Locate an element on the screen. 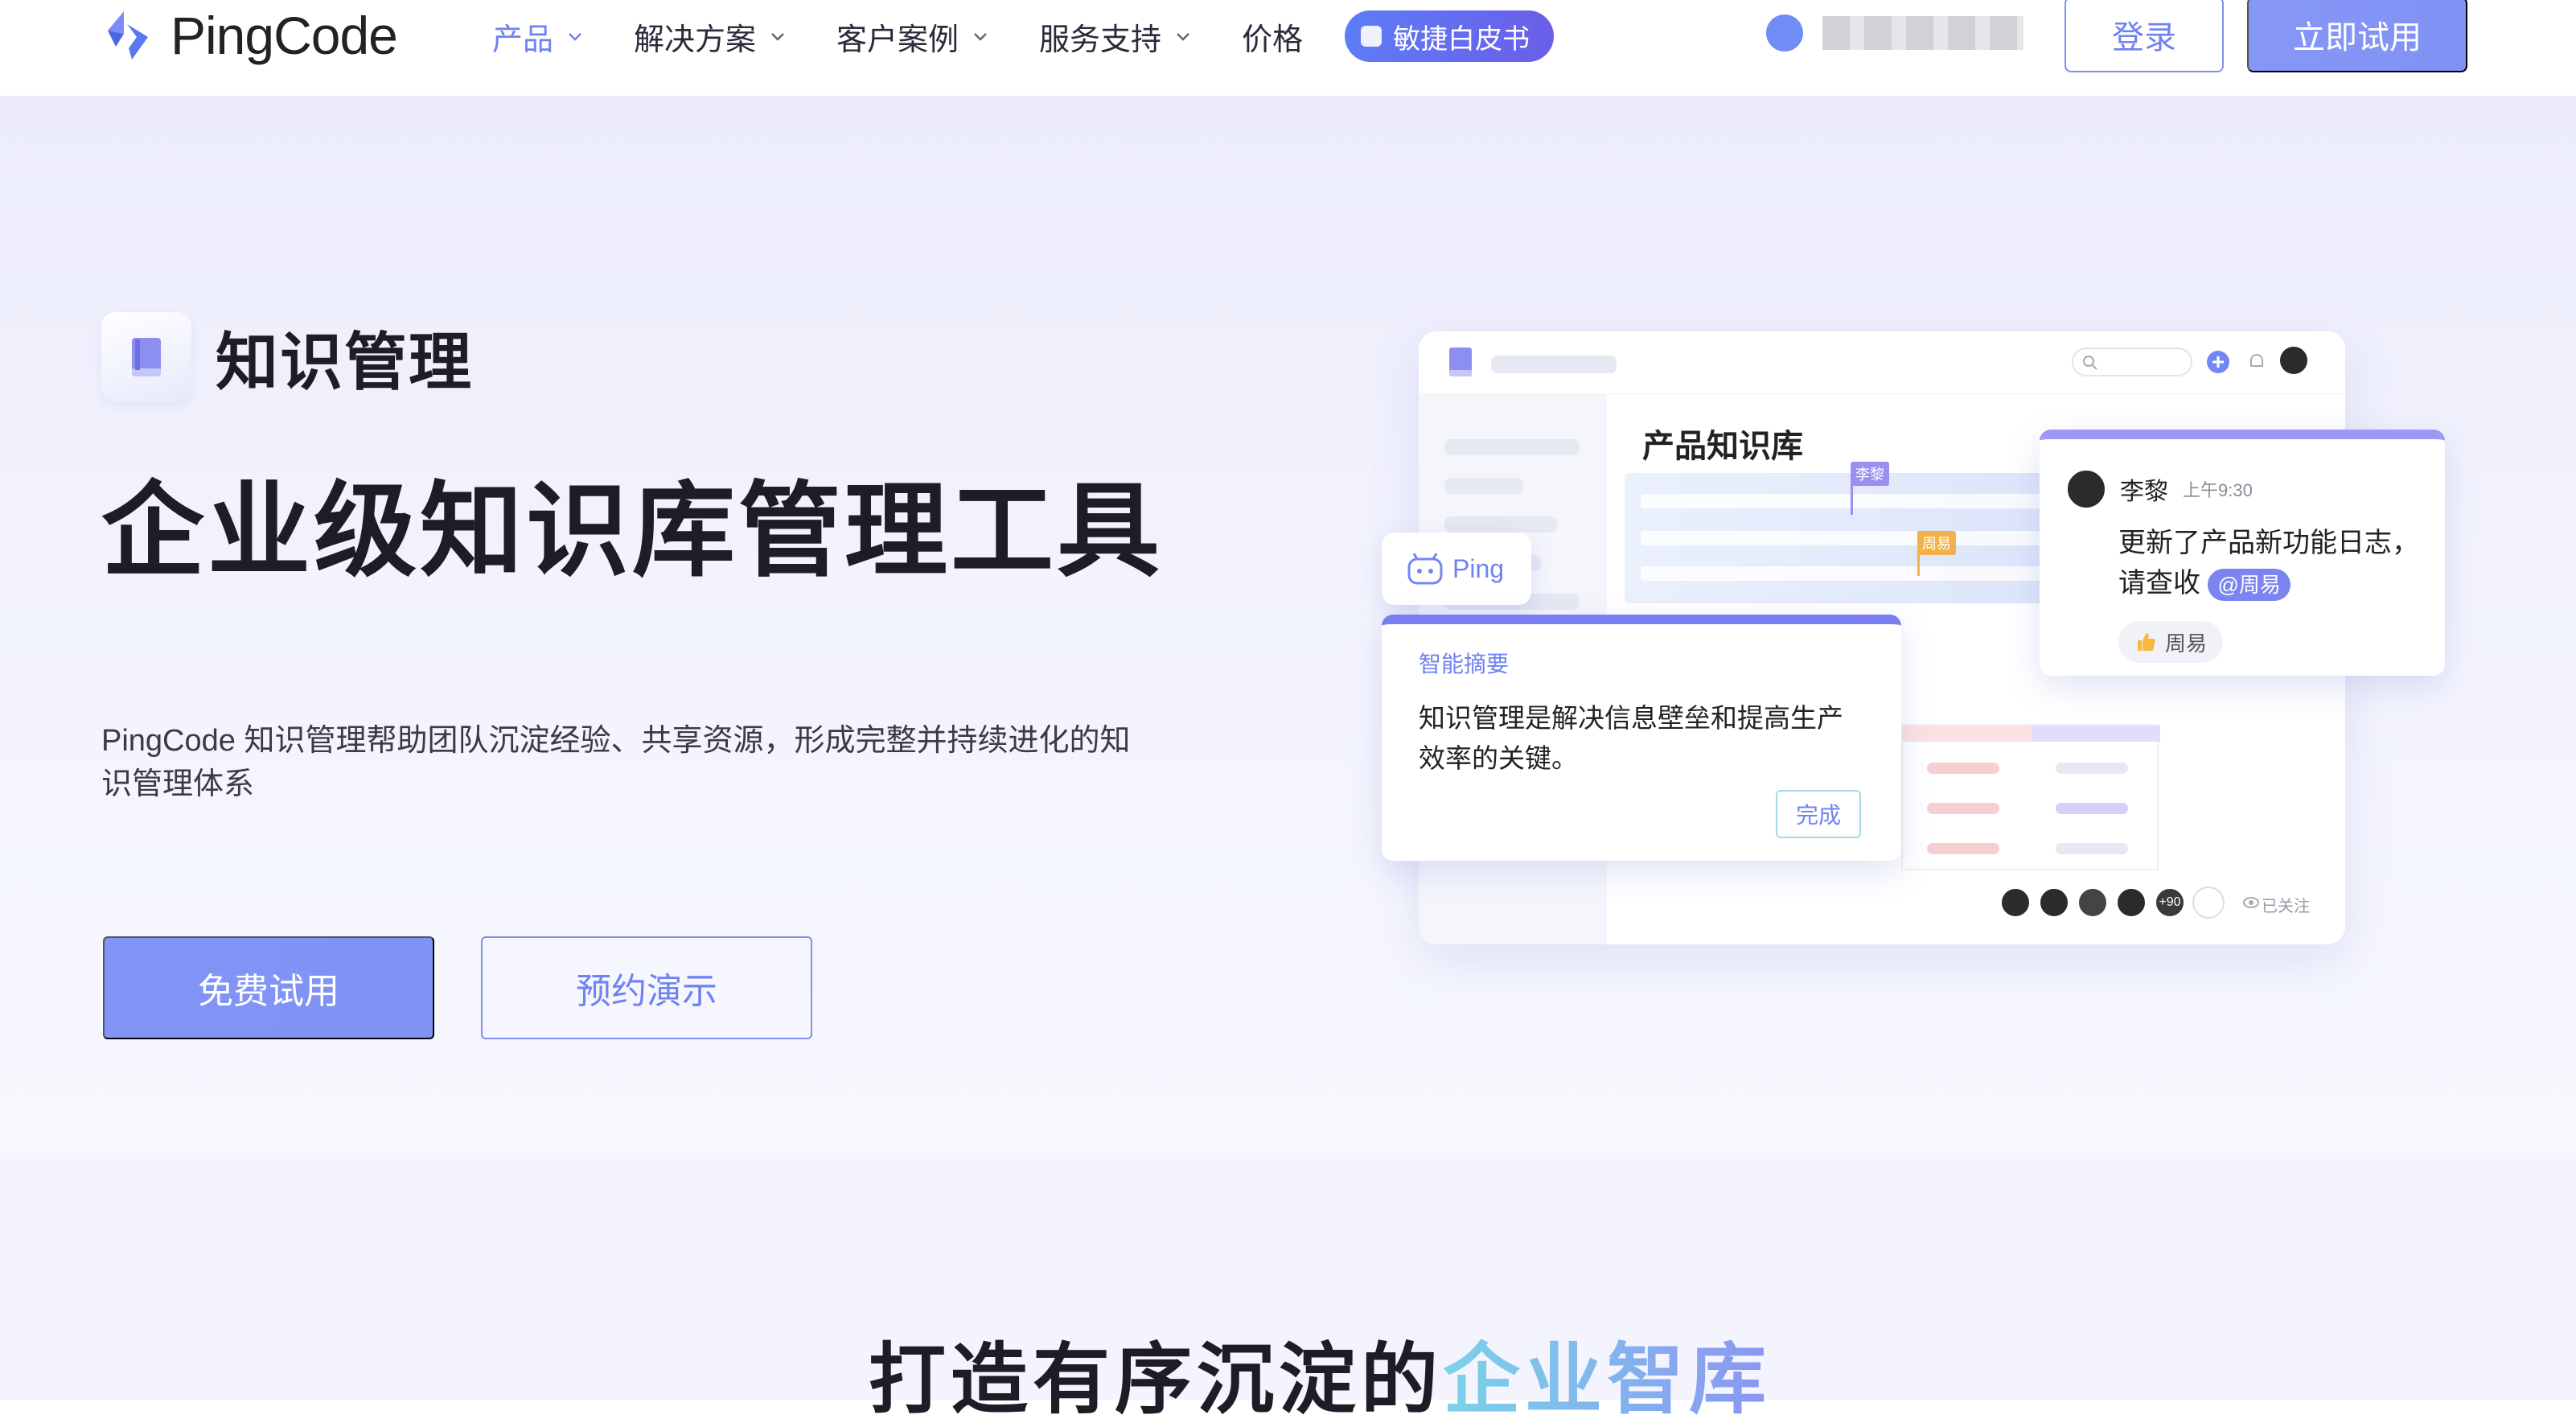  hero-title: 企业级知识库管理工具 is located at coordinates (632, 531).